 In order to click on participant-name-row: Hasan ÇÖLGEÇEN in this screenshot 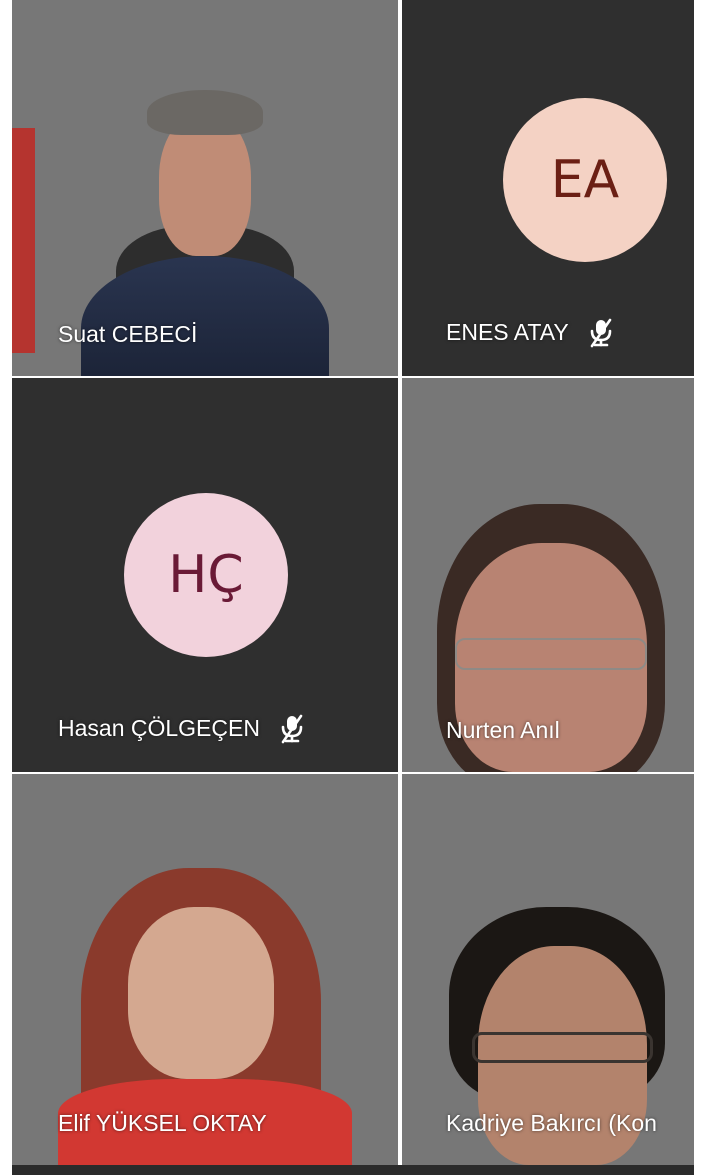, I will do `click(183, 728)`.